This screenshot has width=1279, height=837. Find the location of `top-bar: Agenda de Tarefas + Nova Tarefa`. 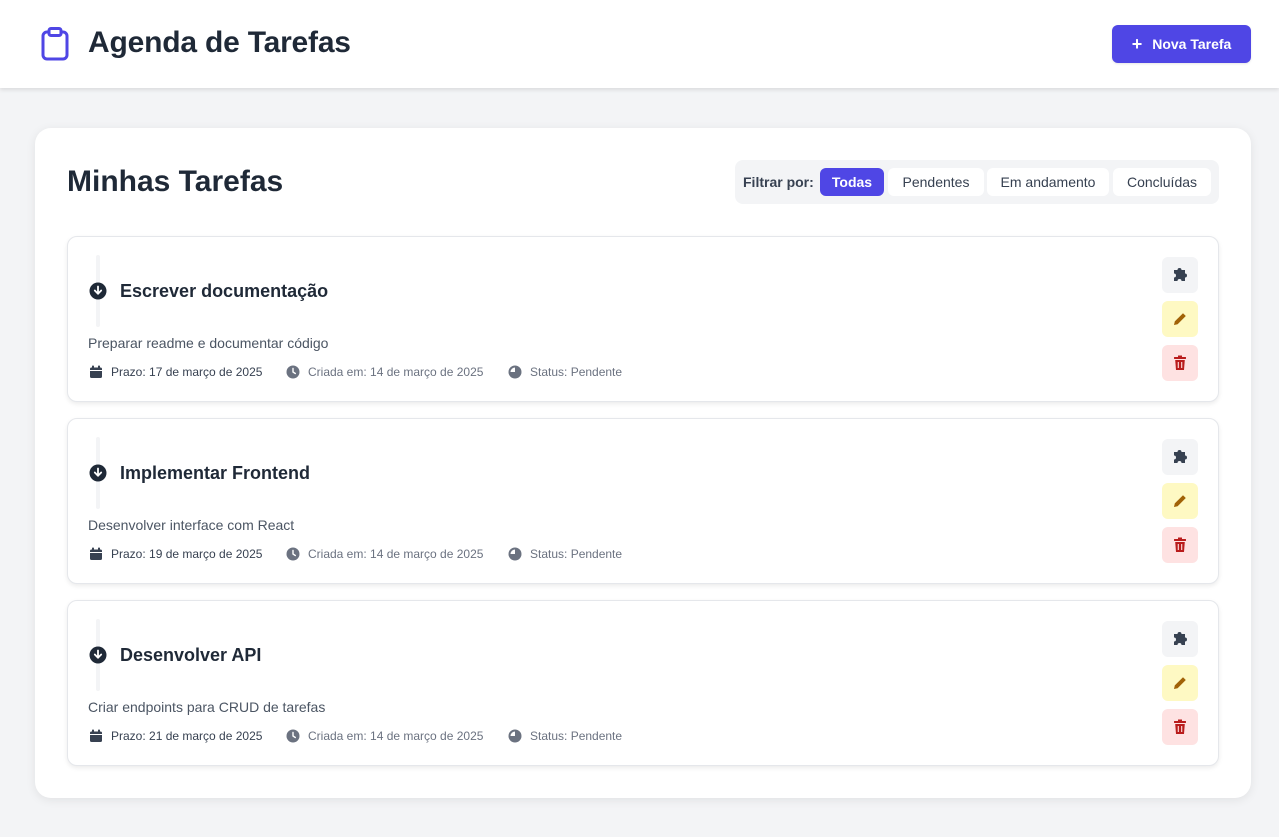

top-bar: Agenda de Tarefas + Nova Tarefa is located at coordinates (639, 44).